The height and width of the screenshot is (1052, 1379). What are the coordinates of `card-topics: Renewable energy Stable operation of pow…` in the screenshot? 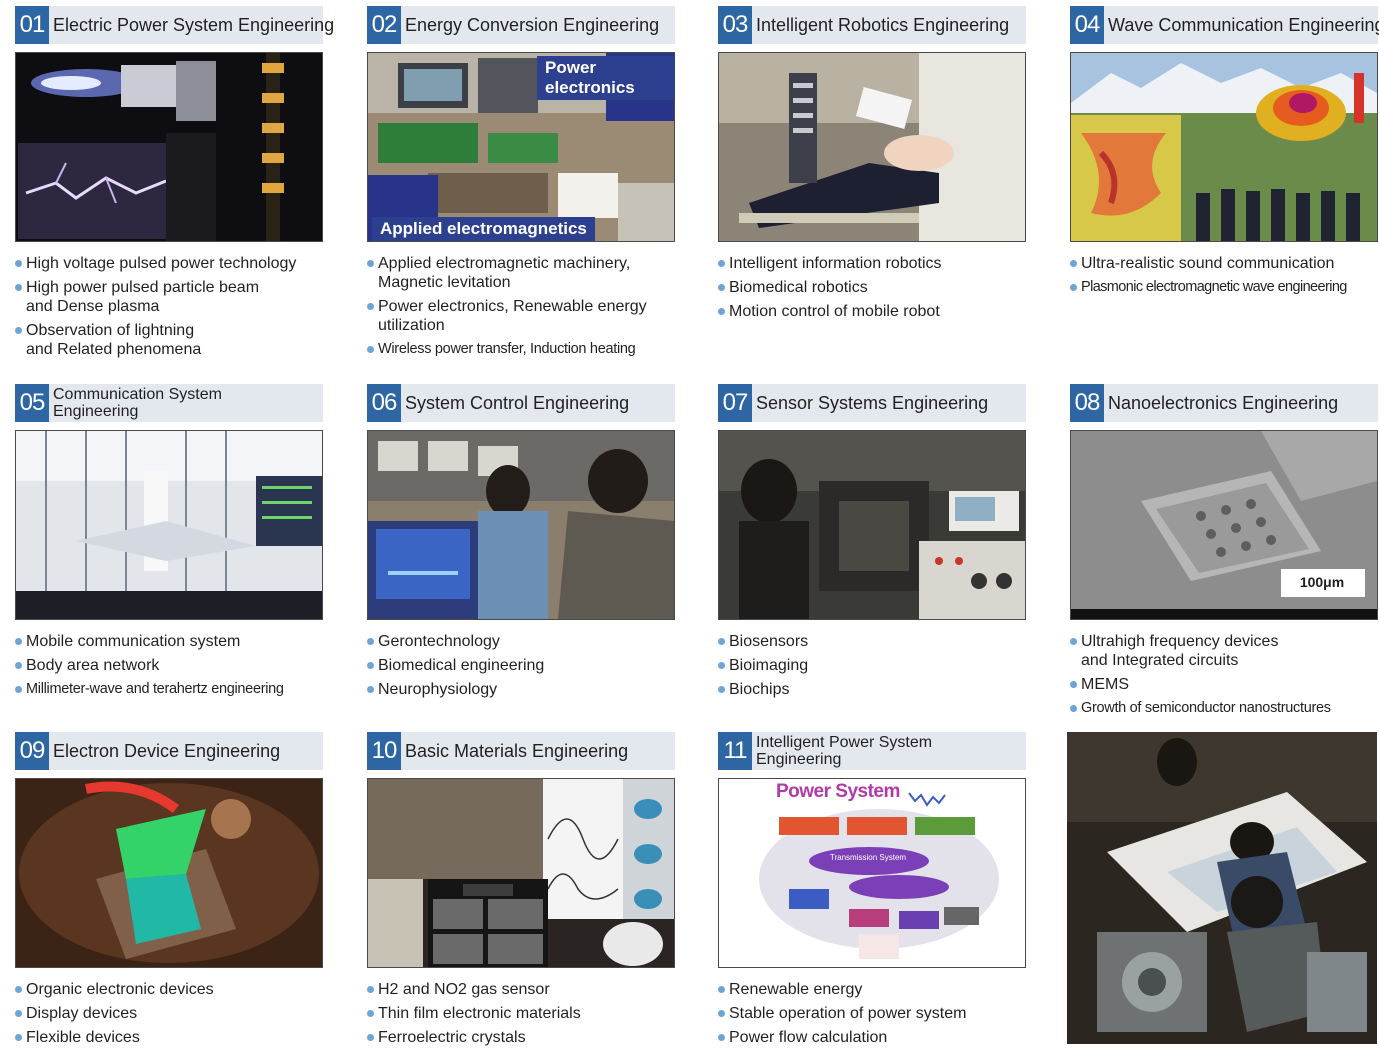 It's located at (873, 1016).